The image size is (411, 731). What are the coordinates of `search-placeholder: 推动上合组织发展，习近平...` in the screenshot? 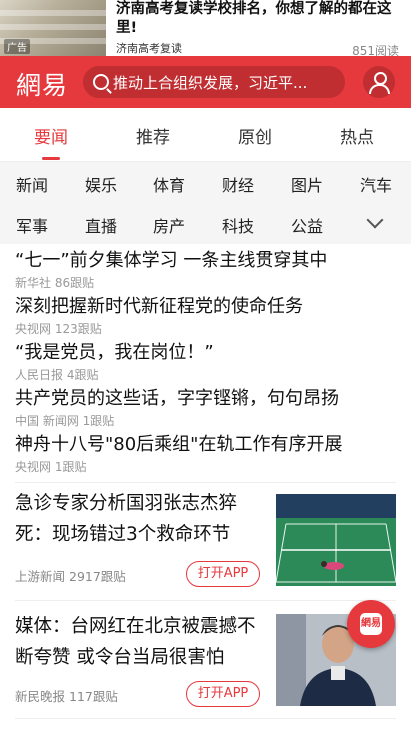 It's located at (210, 83).